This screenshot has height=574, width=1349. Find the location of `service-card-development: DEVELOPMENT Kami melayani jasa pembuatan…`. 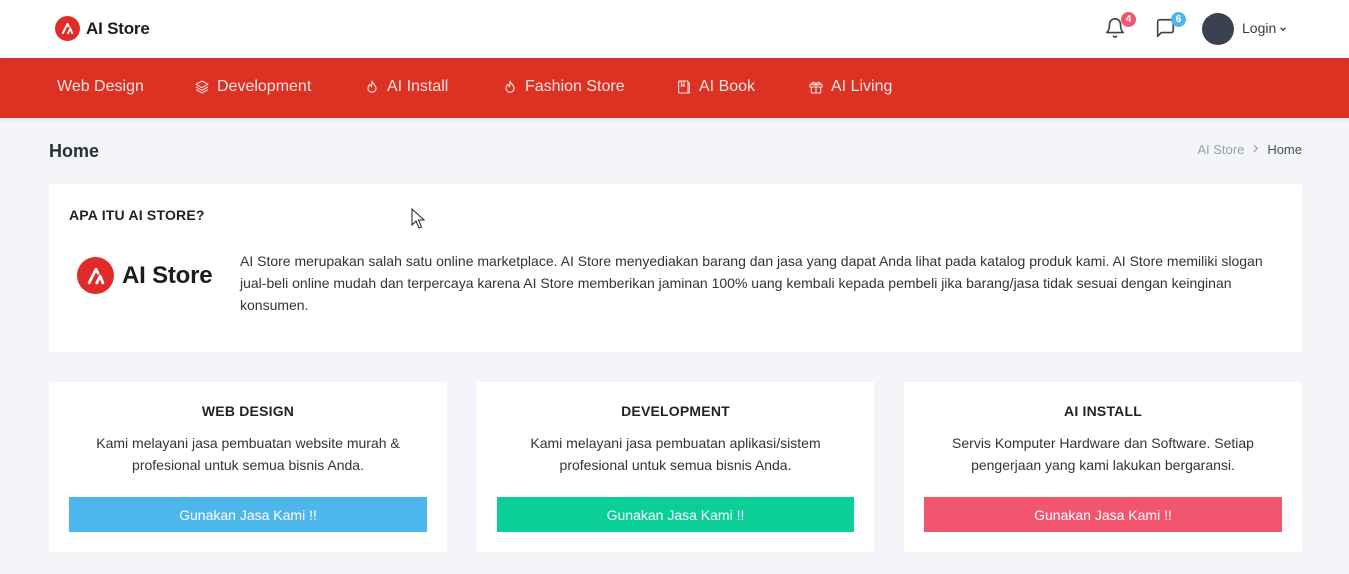

service-card-development: DEVELOPMENT Kami melayani jasa pembuatan… is located at coordinates (675, 467).